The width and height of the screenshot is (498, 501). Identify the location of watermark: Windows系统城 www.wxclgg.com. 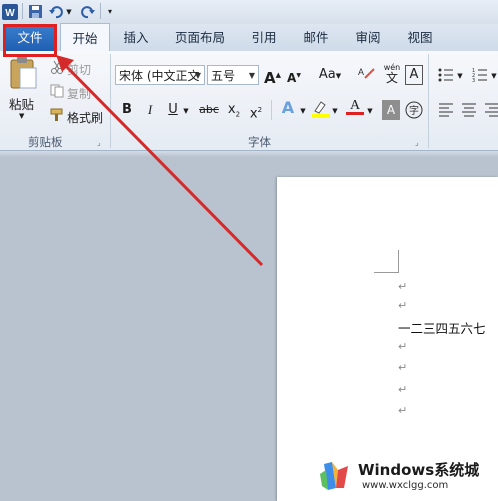
(408, 478).